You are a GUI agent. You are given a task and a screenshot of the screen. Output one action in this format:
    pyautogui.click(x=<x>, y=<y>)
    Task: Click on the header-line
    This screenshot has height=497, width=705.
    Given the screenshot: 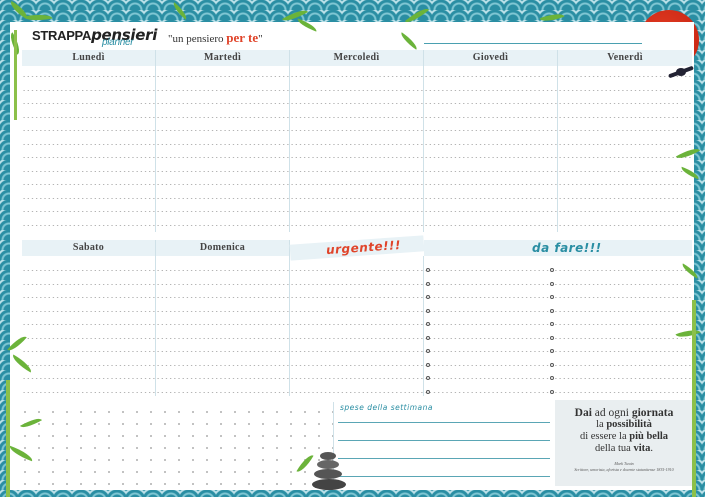 What is the action you would take?
    pyautogui.click(x=533, y=43)
    